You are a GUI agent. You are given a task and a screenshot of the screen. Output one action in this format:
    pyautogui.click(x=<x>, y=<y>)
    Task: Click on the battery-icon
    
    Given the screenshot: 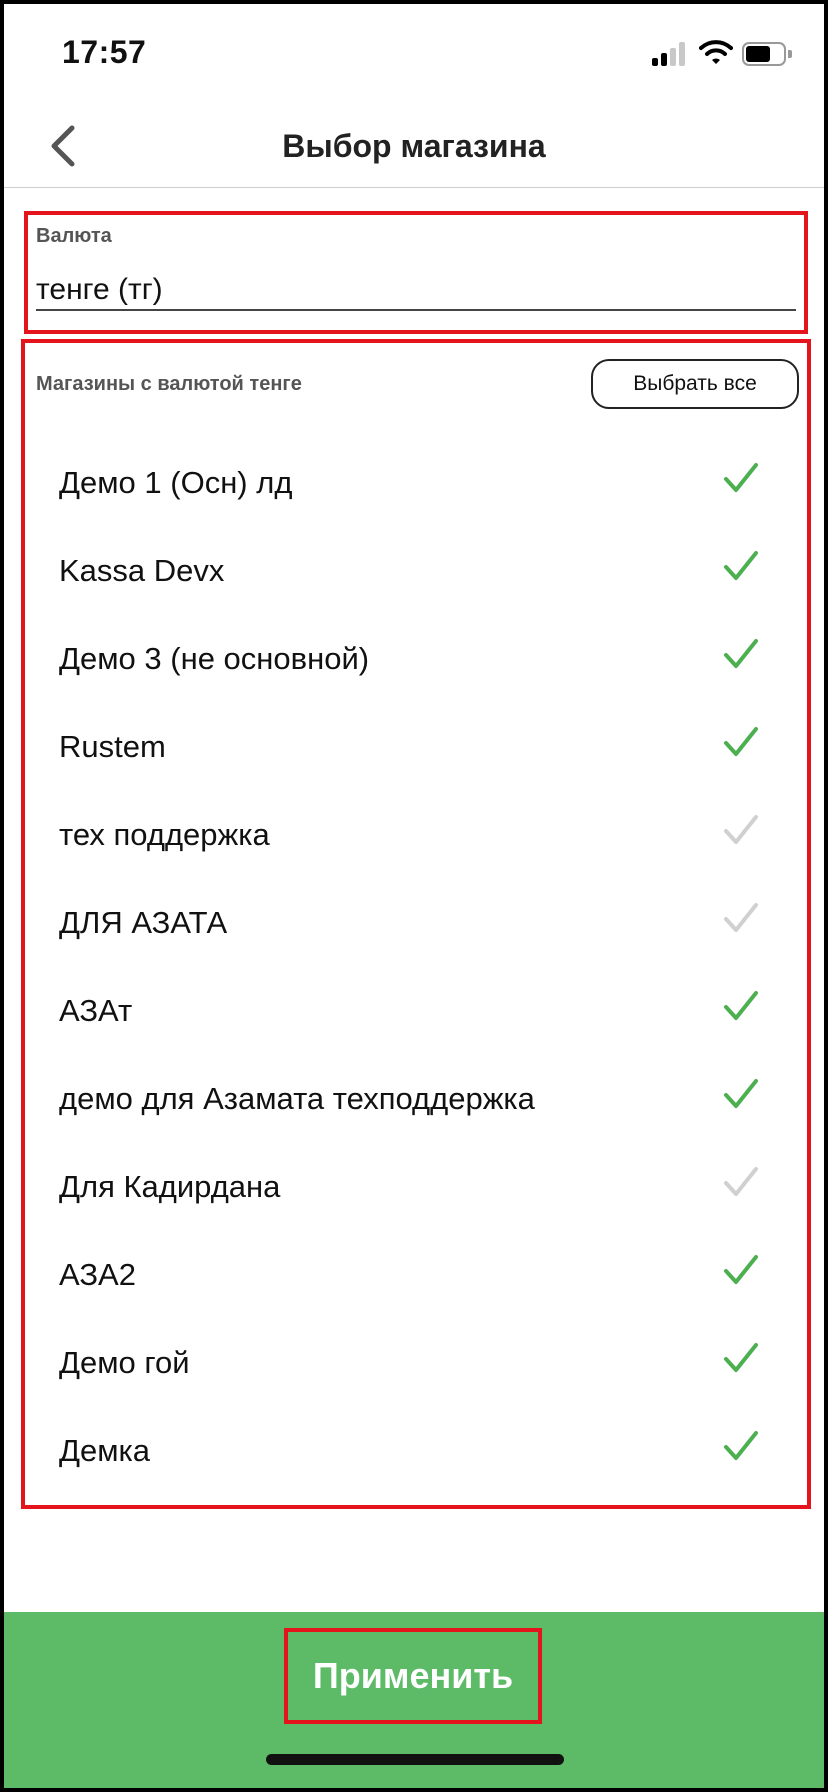 What is the action you would take?
    pyautogui.click(x=767, y=54)
    